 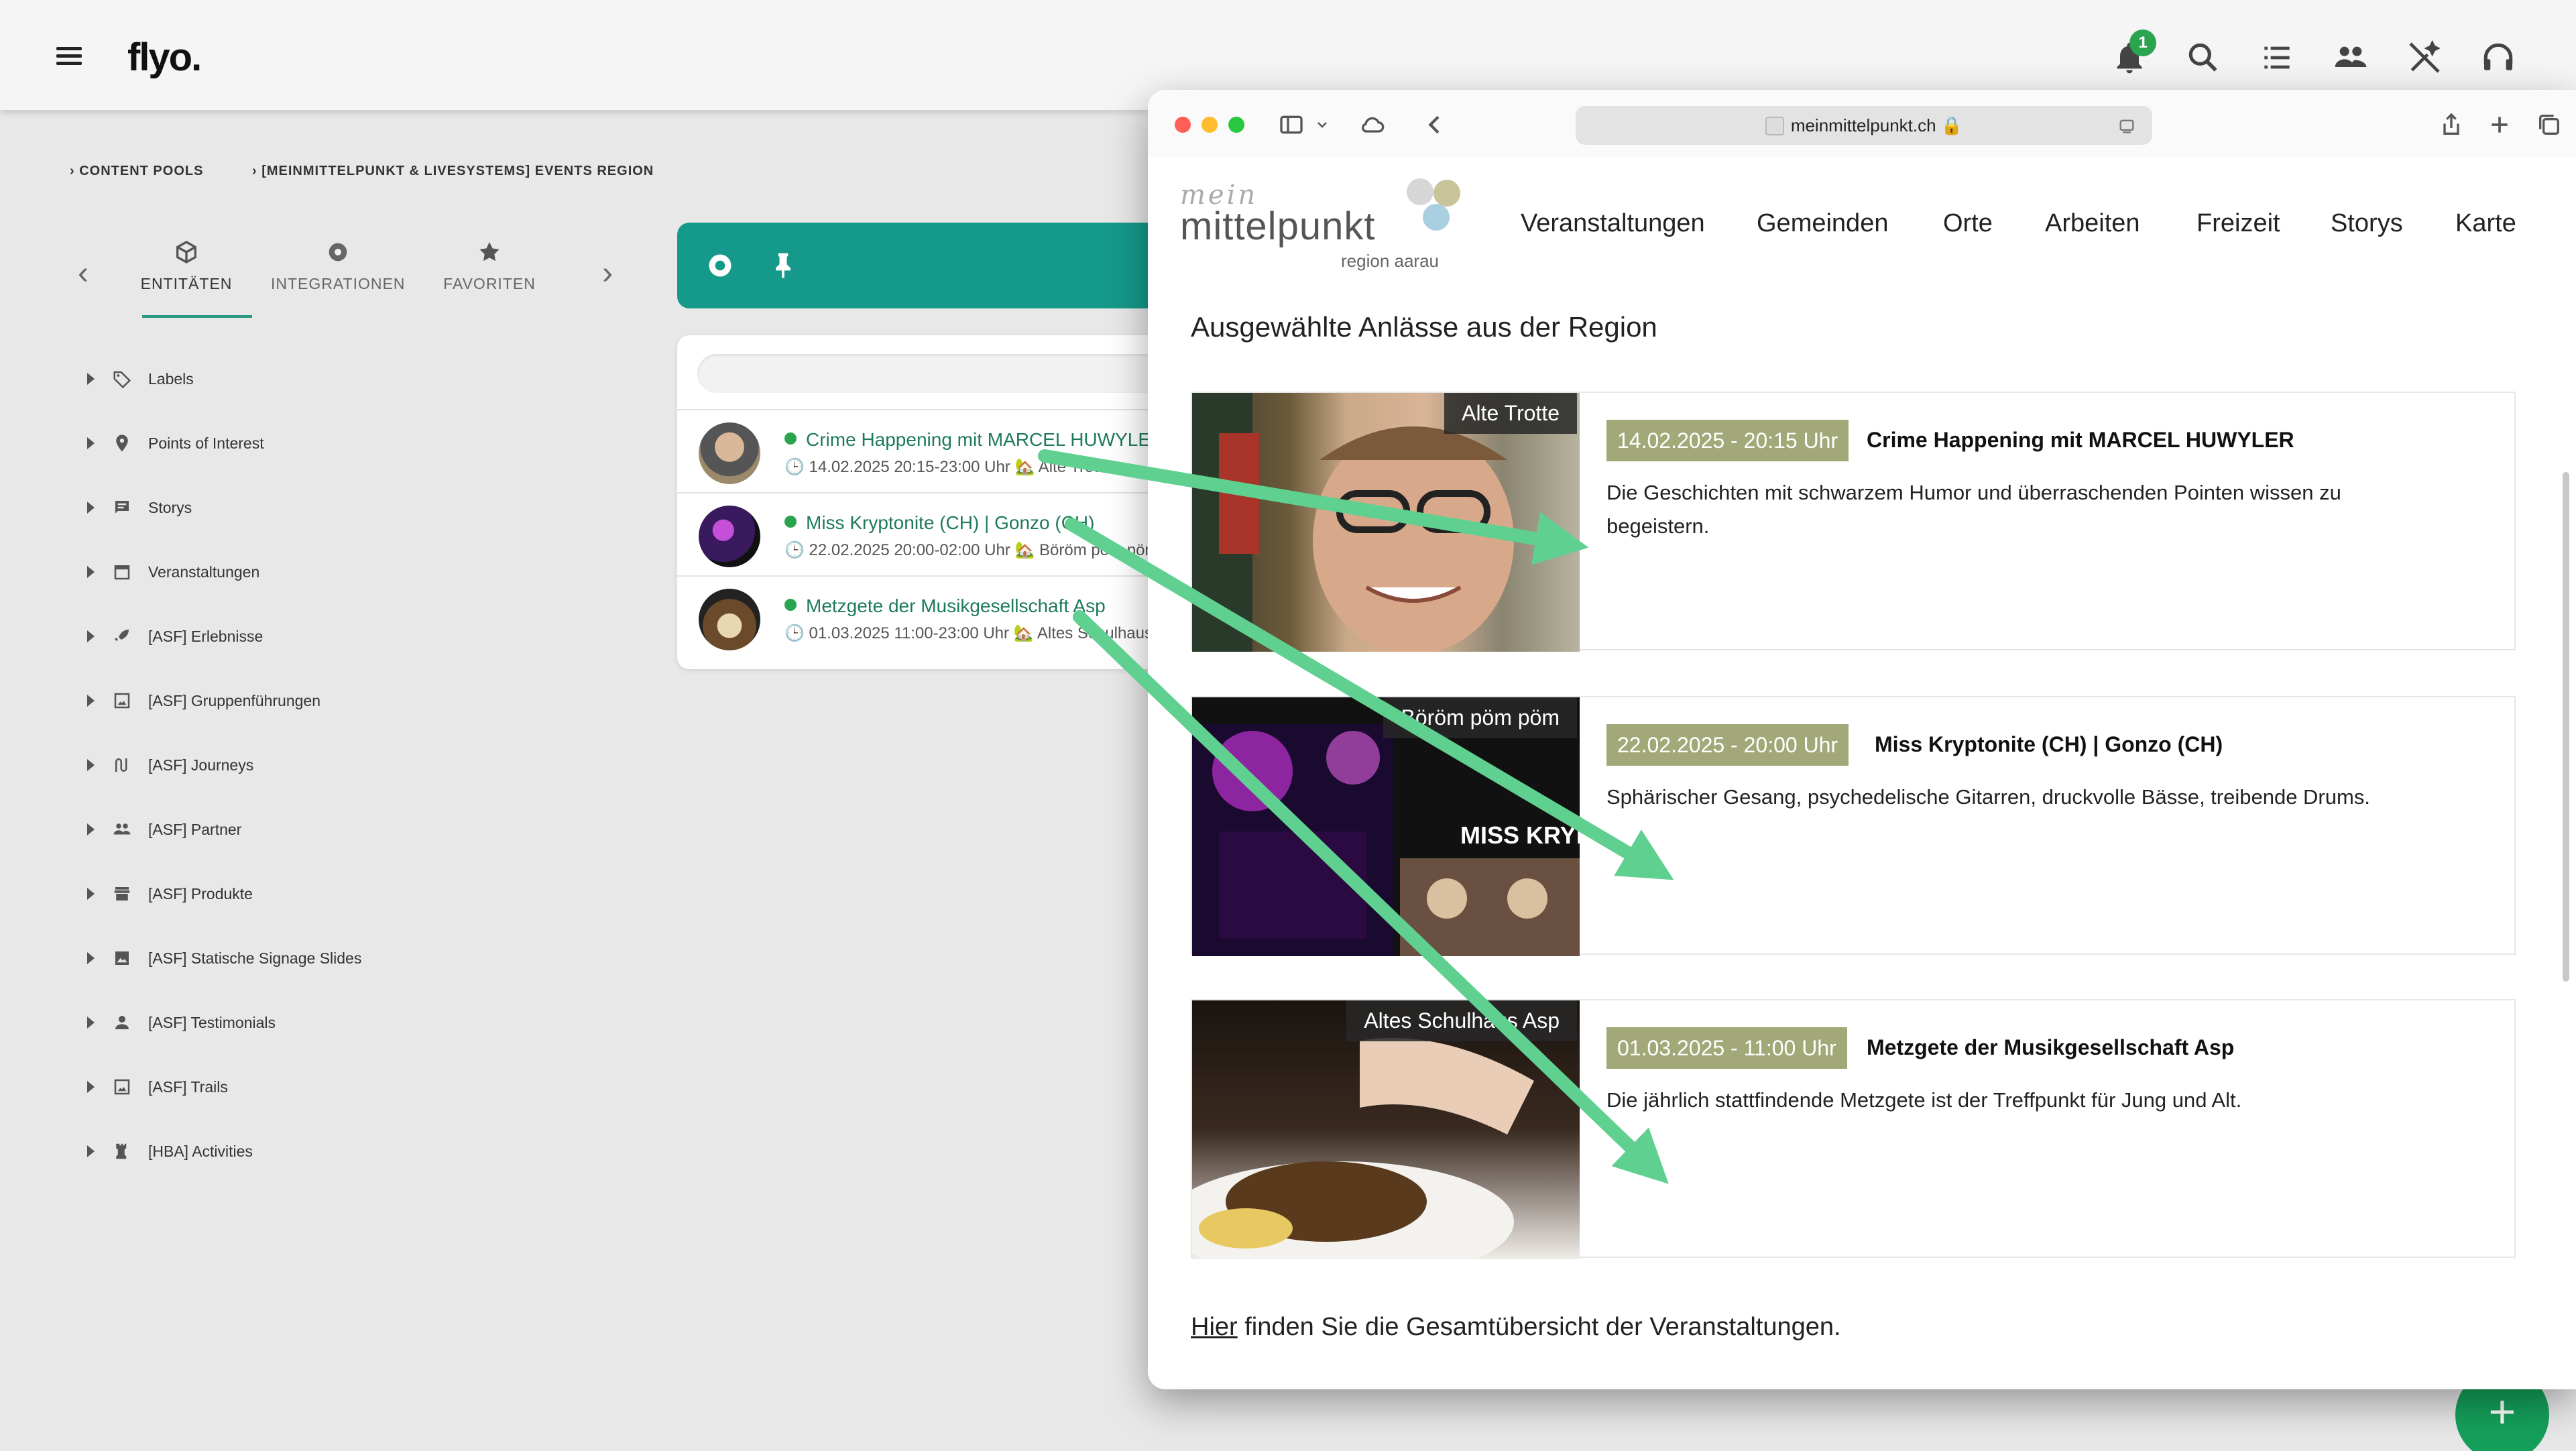 I want to click on tabs-next-icon: ›, so click(x=607, y=273).